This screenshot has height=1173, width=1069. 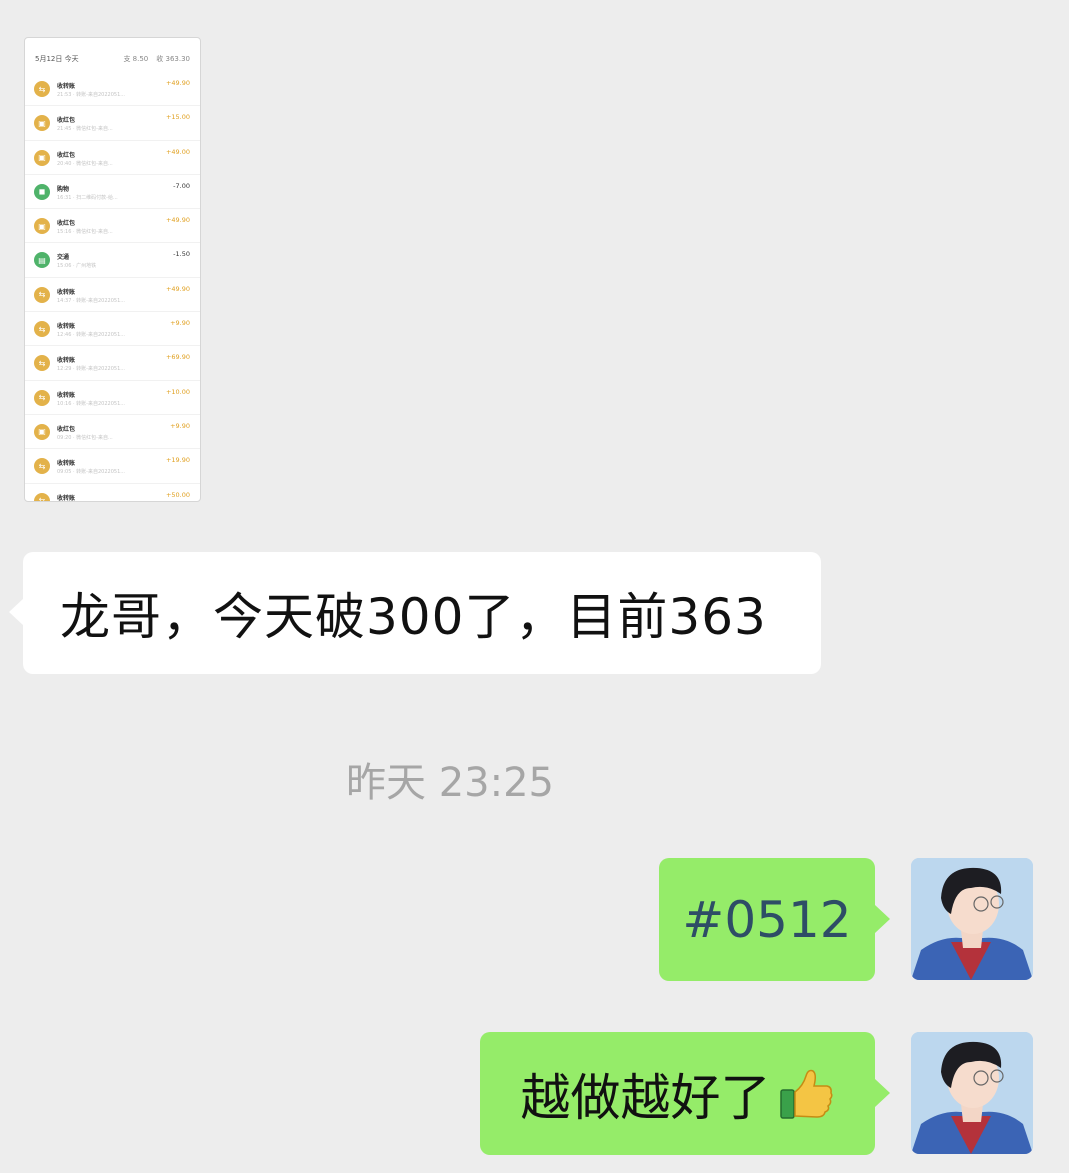 I want to click on bill-header: 5月12日 今天 支 8.50 收 363.30, so click(x=112, y=55).